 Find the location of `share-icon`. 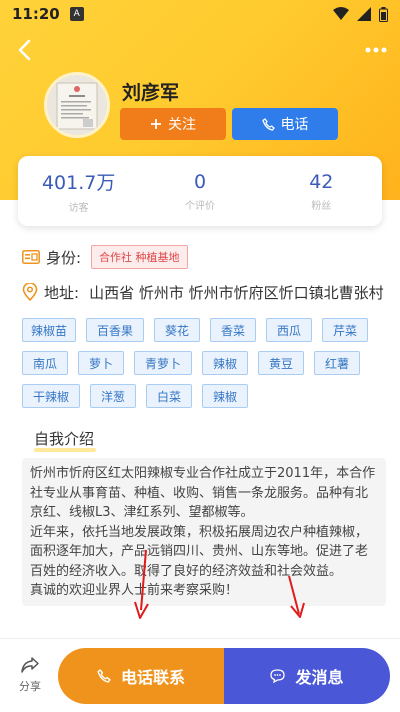

share-icon is located at coordinates (30, 665).